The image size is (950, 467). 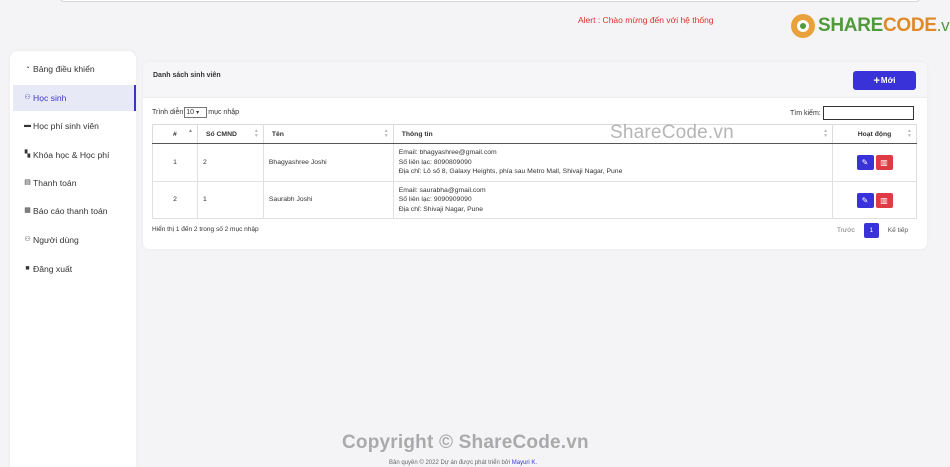 What do you see at coordinates (70, 211) in the screenshot?
I see `sidebar-item-label: Báo cáo thanh toán` at bounding box center [70, 211].